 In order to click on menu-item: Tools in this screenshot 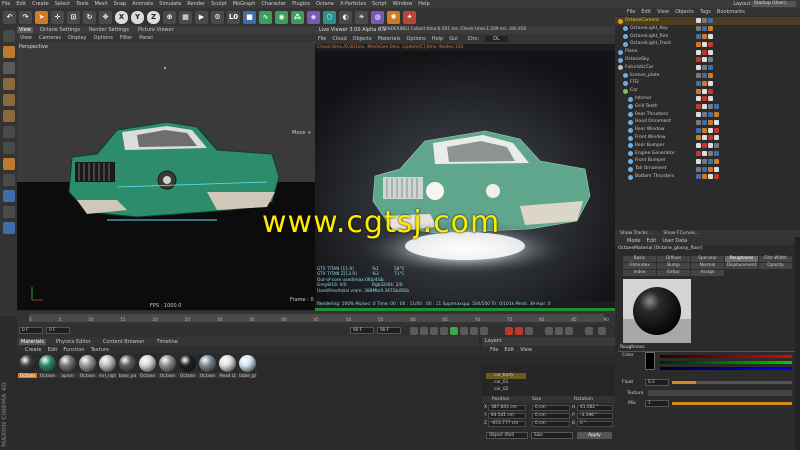, I will do `click(82, 4)`.